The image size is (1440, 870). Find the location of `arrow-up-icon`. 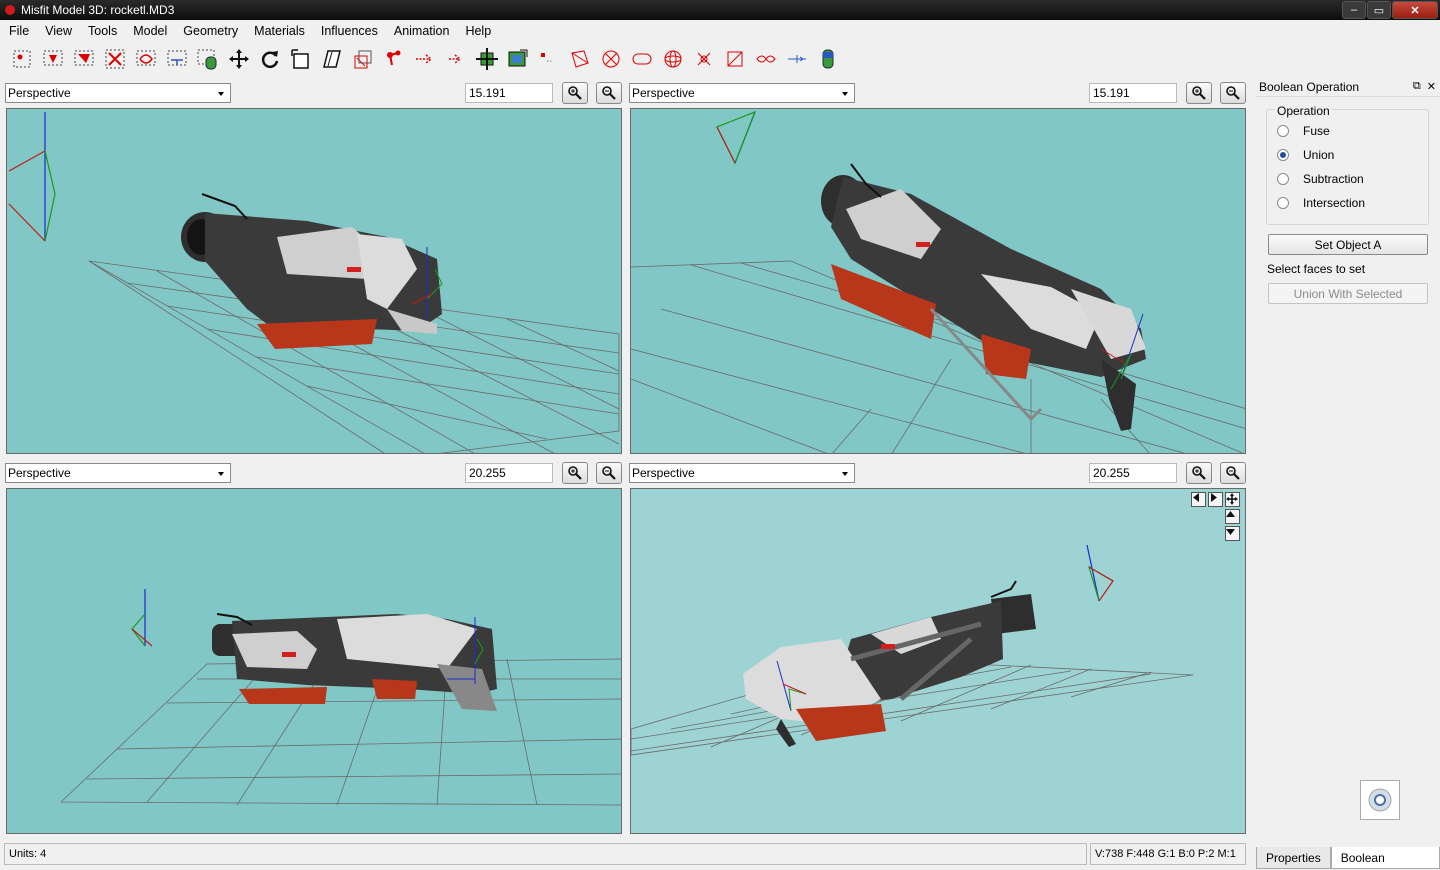

arrow-up-icon is located at coordinates (1230, 514).